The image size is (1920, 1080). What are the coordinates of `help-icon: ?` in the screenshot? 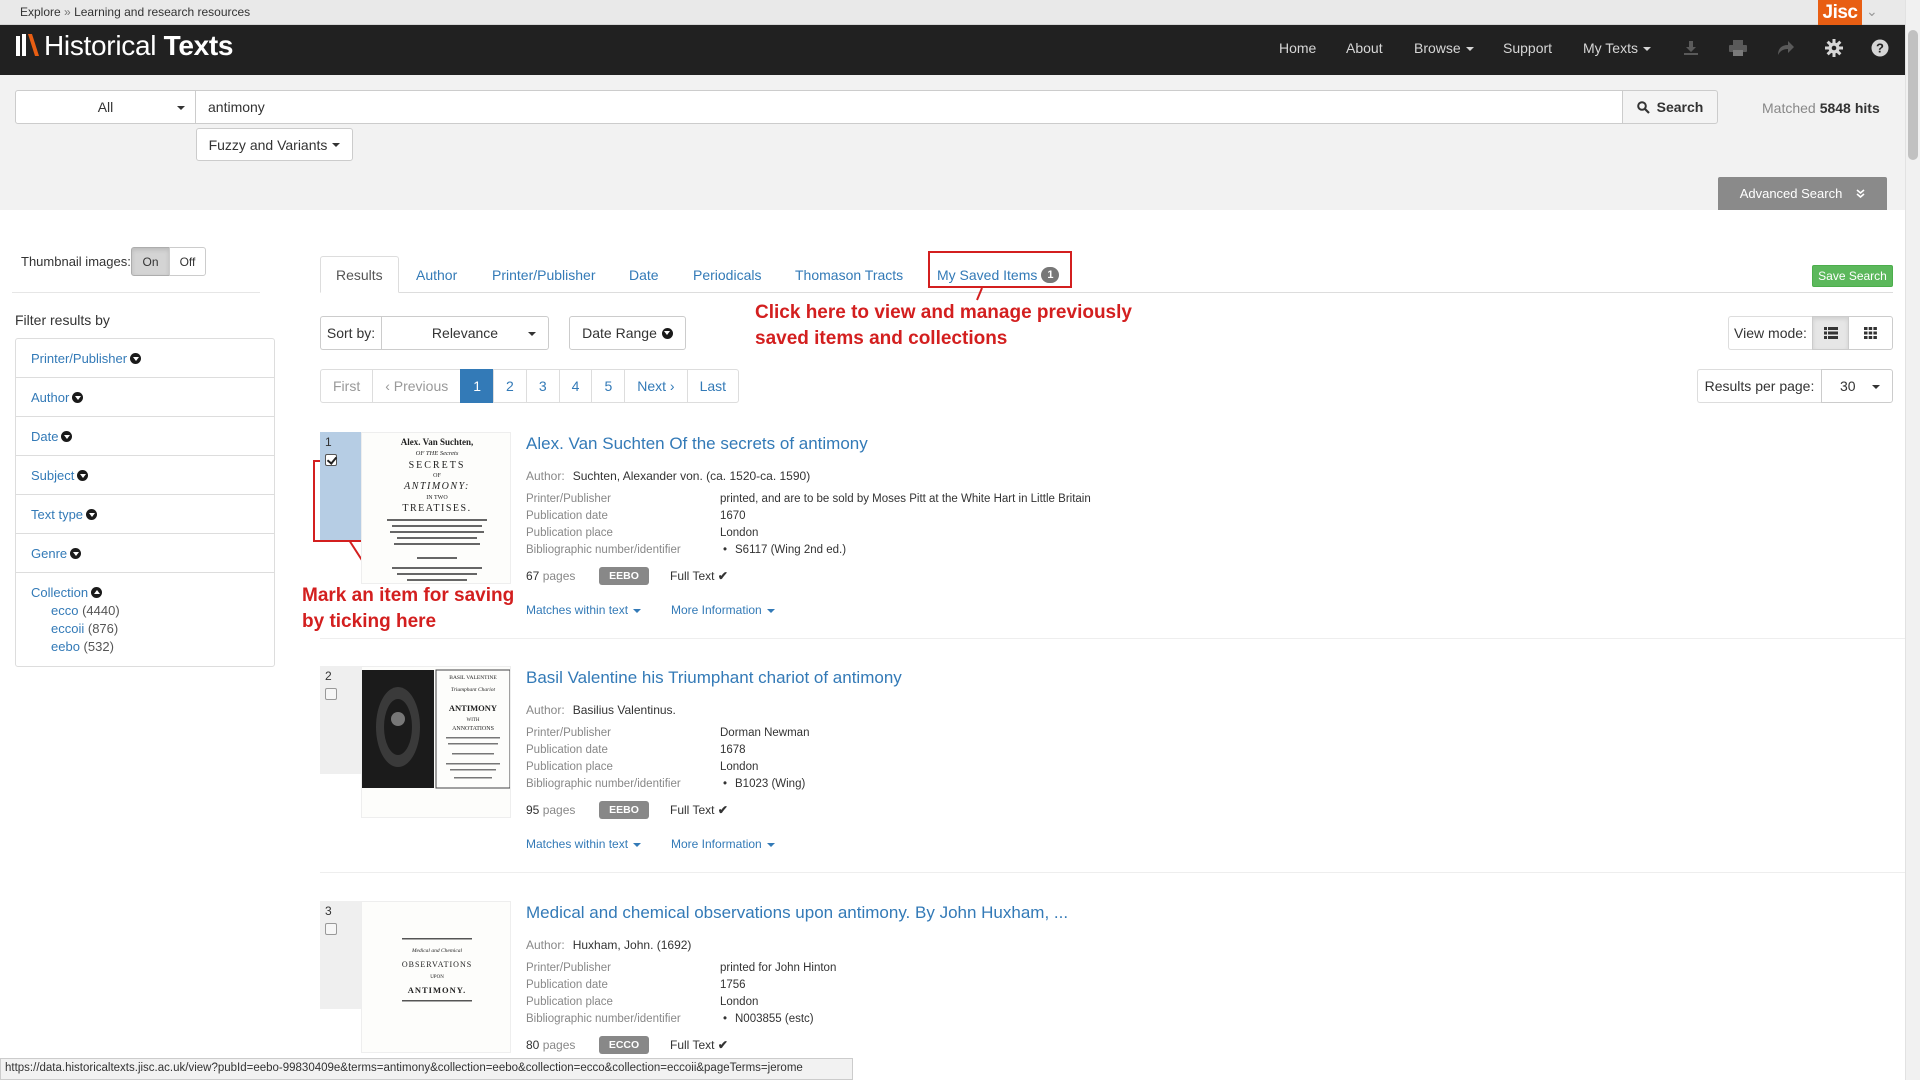 It's located at (1880, 48).